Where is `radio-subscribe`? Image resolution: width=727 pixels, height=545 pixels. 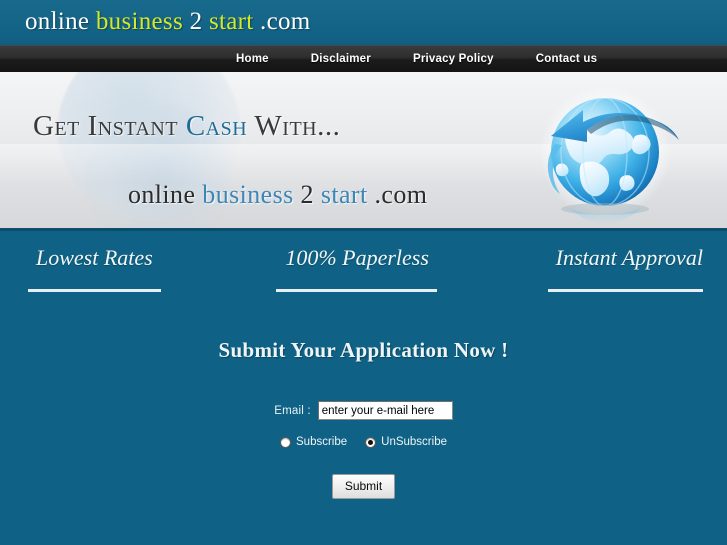 radio-subscribe is located at coordinates (285, 442).